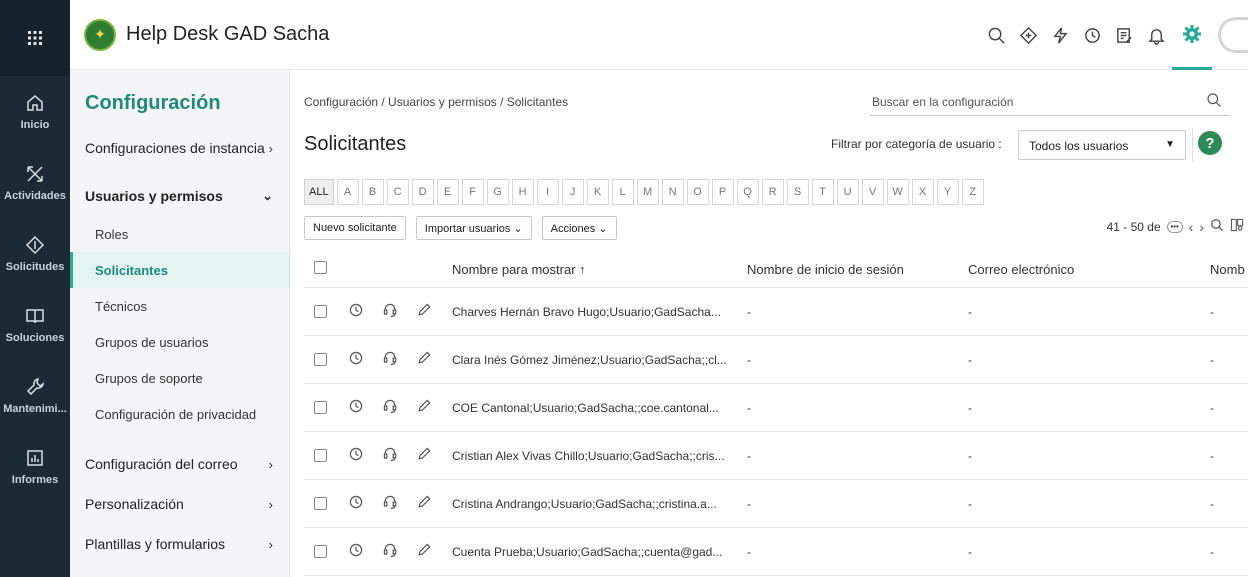 The height and width of the screenshot is (577, 1248). I want to click on alpha-filter-x: X, so click(922, 192).